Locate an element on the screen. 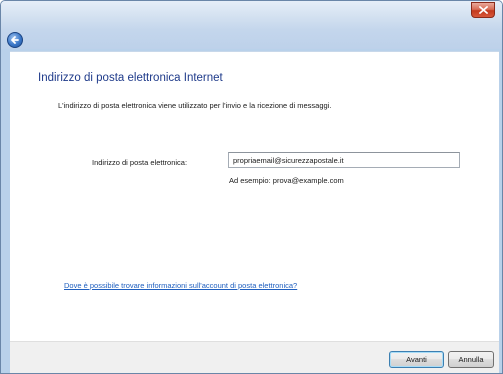 The width and height of the screenshot is (503, 374). back-button is located at coordinates (15, 40).